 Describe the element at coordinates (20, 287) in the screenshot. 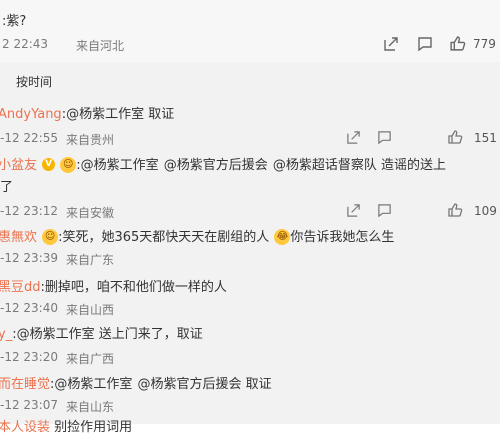

I see `comment-username: 黑豆dd` at that location.